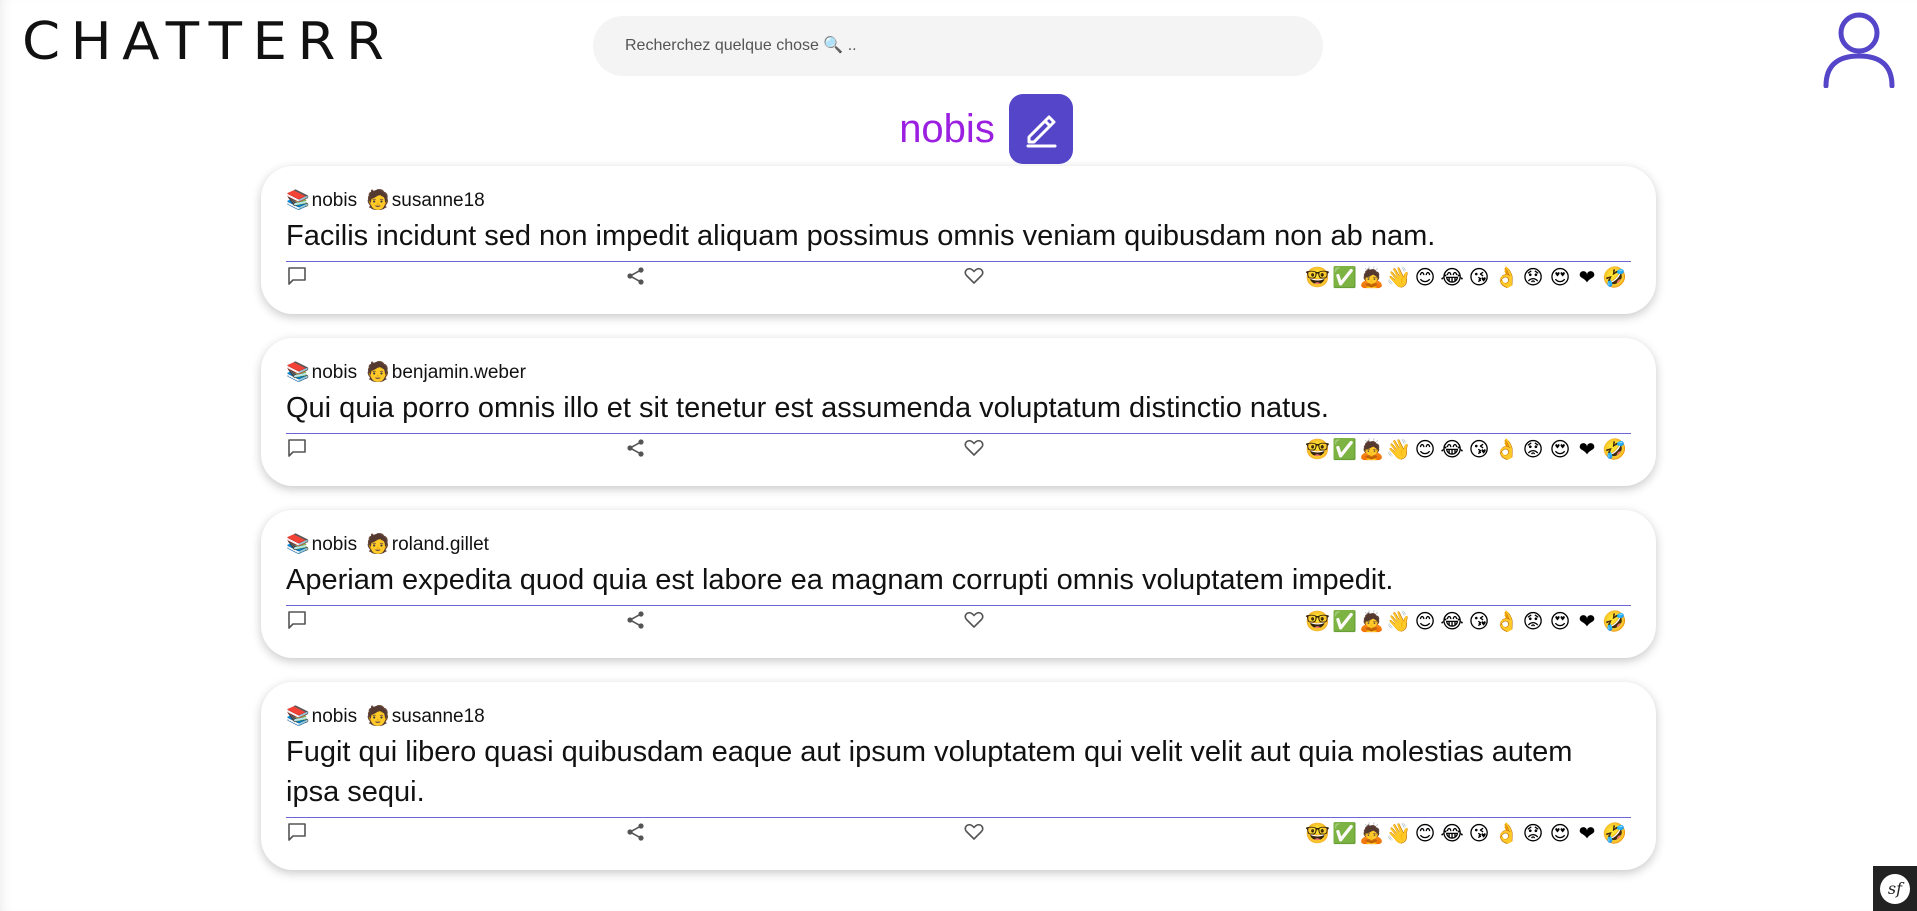 This screenshot has width=1917, height=911. Describe the element at coordinates (958, 717) in the screenshot. I see `post-meta: 📚 nobis 🧑 susanne18` at that location.